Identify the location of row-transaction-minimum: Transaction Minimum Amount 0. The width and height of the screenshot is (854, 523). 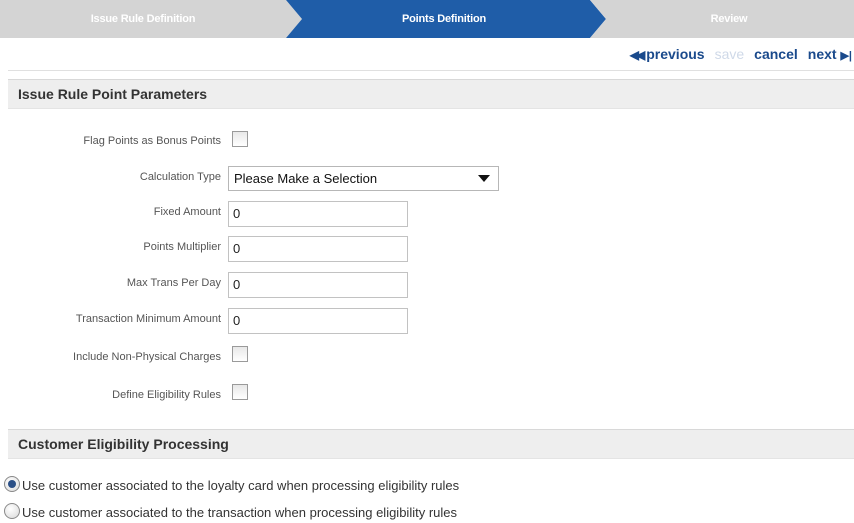
(427, 321).